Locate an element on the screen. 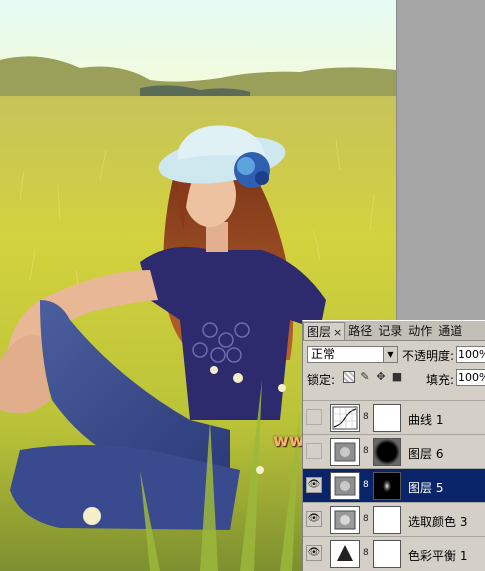 The image size is (485, 571). tab-history: 记录 is located at coordinates (390, 331).